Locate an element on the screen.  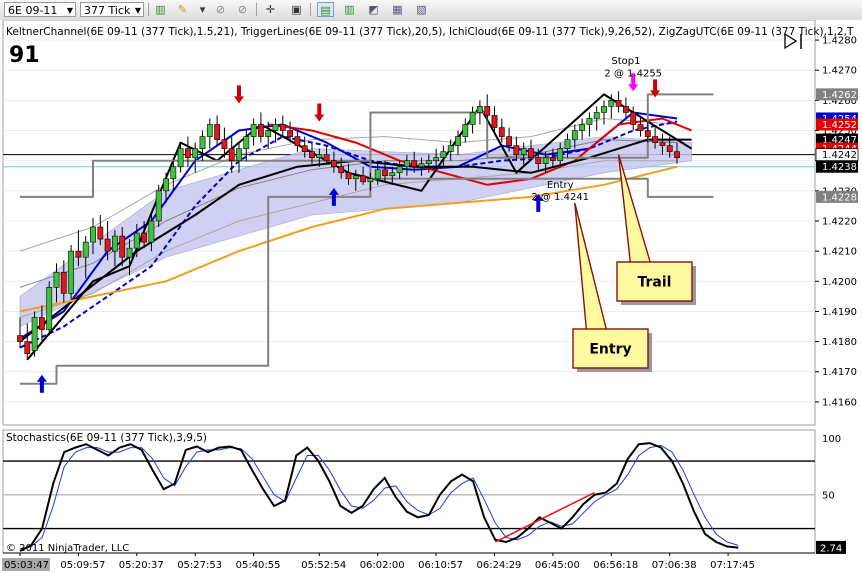
price-marker: 1.4242 is located at coordinates (837, 154).